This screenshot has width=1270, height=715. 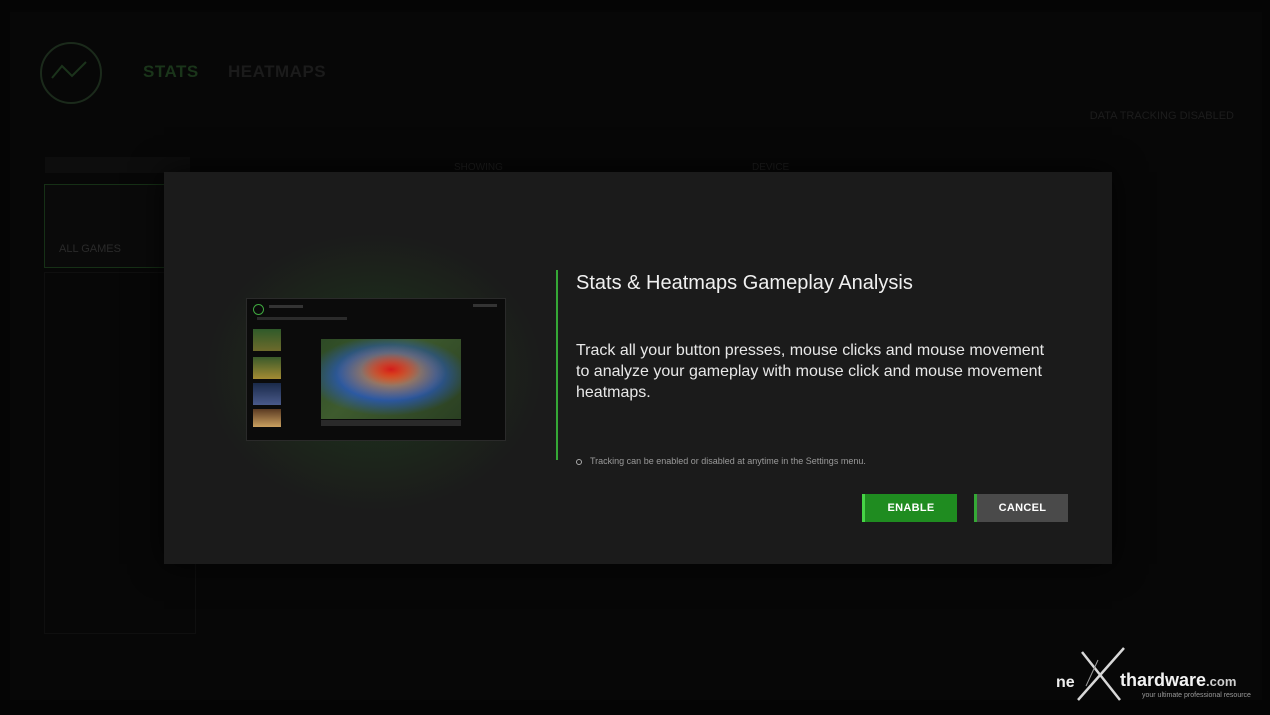 What do you see at coordinates (171, 72) in the screenshot?
I see `tab-stats: STATS` at bounding box center [171, 72].